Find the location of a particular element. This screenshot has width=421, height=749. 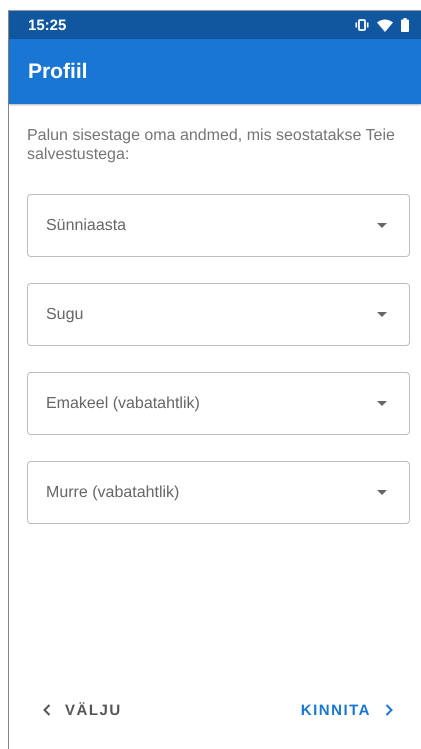

status-time: 15:25 is located at coordinates (47, 25).